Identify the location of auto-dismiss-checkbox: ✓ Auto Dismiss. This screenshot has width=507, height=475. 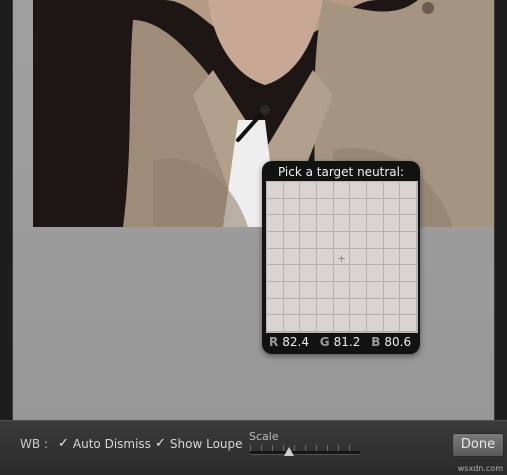
(104, 443).